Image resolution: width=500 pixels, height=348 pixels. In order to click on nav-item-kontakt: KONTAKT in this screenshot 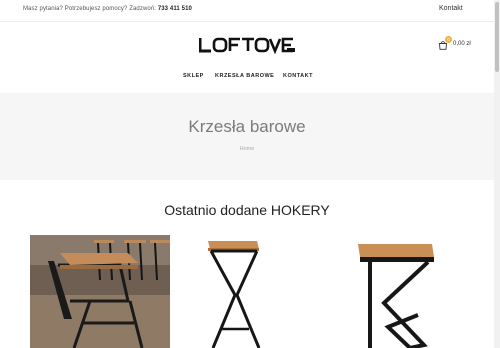, I will do `click(298, 76)`.